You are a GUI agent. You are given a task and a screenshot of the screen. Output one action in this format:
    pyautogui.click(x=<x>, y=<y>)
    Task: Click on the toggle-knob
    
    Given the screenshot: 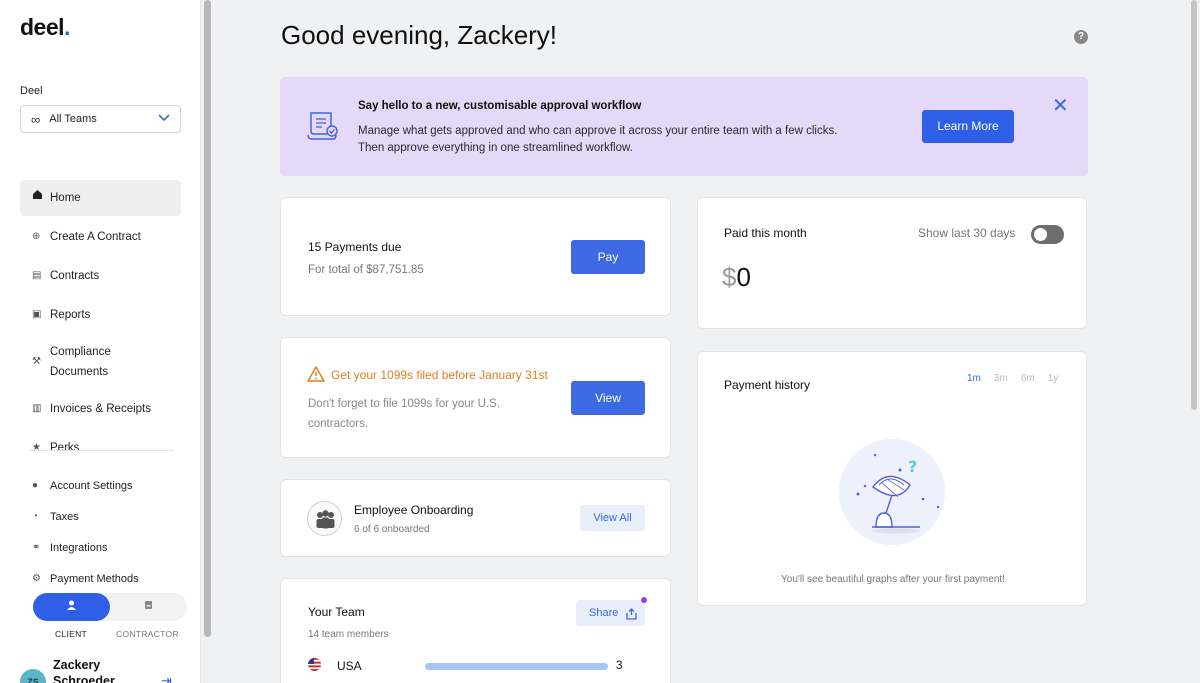 What is the action you would take?
    pyautogui.click(x=1040, y=234)
    